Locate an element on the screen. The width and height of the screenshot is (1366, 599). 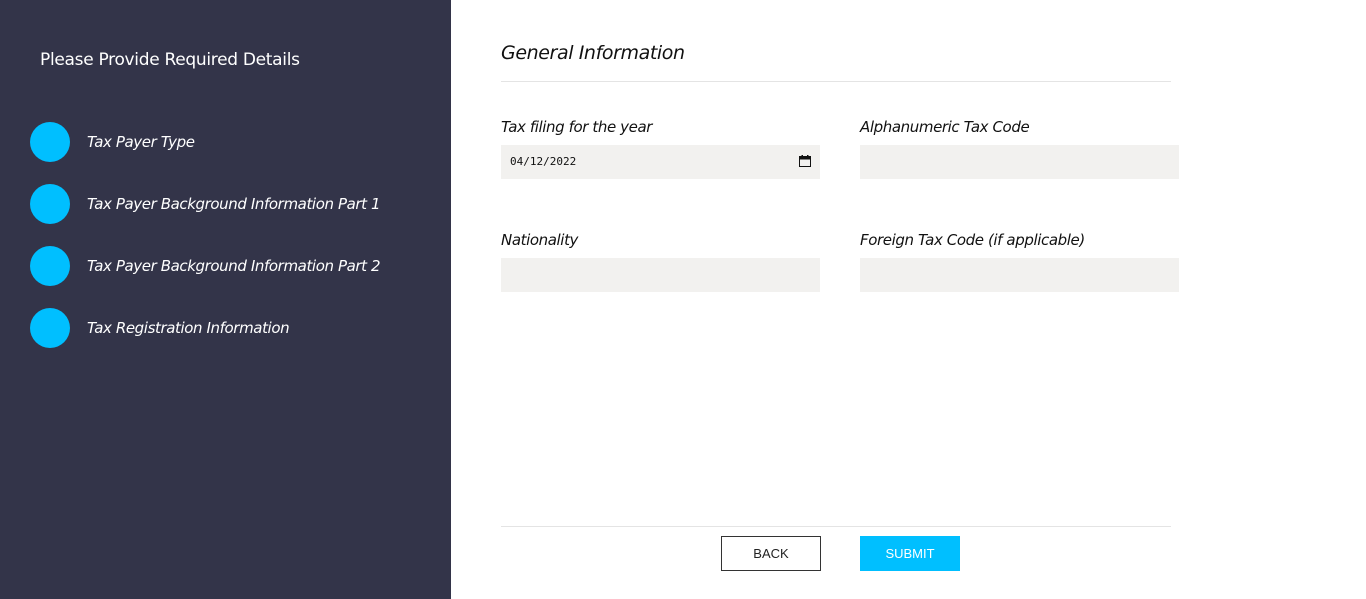
submit-button: SUBMIT is located at coordinates (910, 553).